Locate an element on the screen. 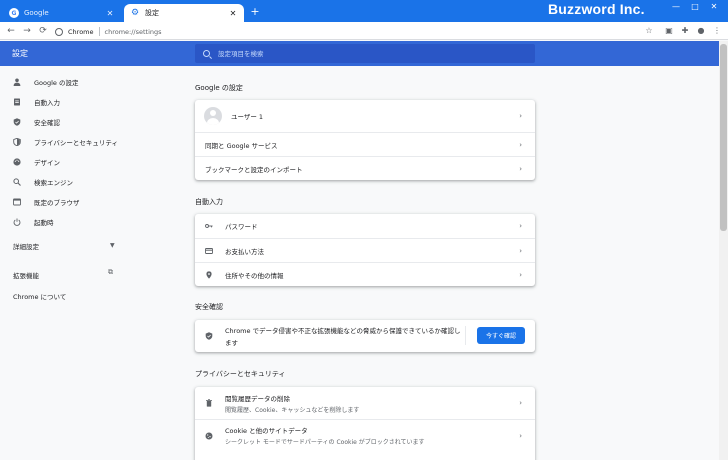 This screenshot has width=728, height=460. sidebar-item-privacy: プライバシーとセキュリティ is located at coordinates (65, 142).